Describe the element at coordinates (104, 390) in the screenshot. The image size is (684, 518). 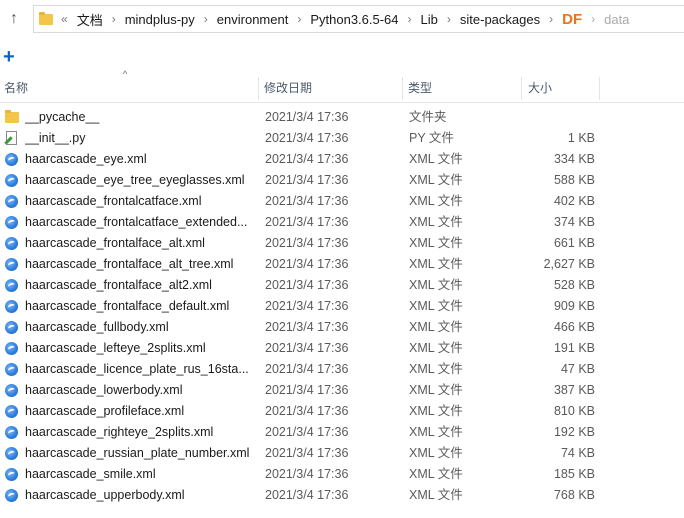
I see `file-name: haarcascade_lowerbody.xml` at that location.